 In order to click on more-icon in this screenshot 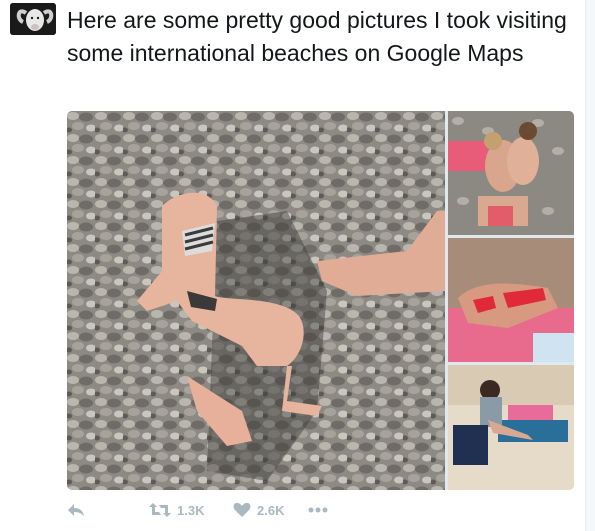, I will do `click(318, 510)`.